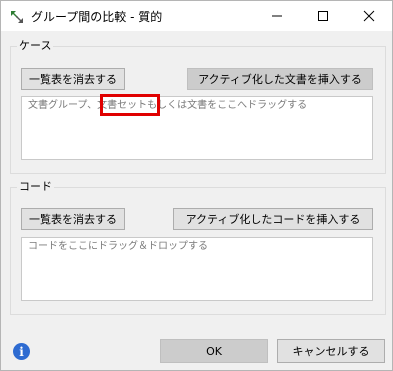 Image resolution: width=393 pixels, height=371 pixels. I want to click on cases-drop-placeholder: 文書グループ、文書セットもしくは文書をここへドラッグする, so click(168, 105).